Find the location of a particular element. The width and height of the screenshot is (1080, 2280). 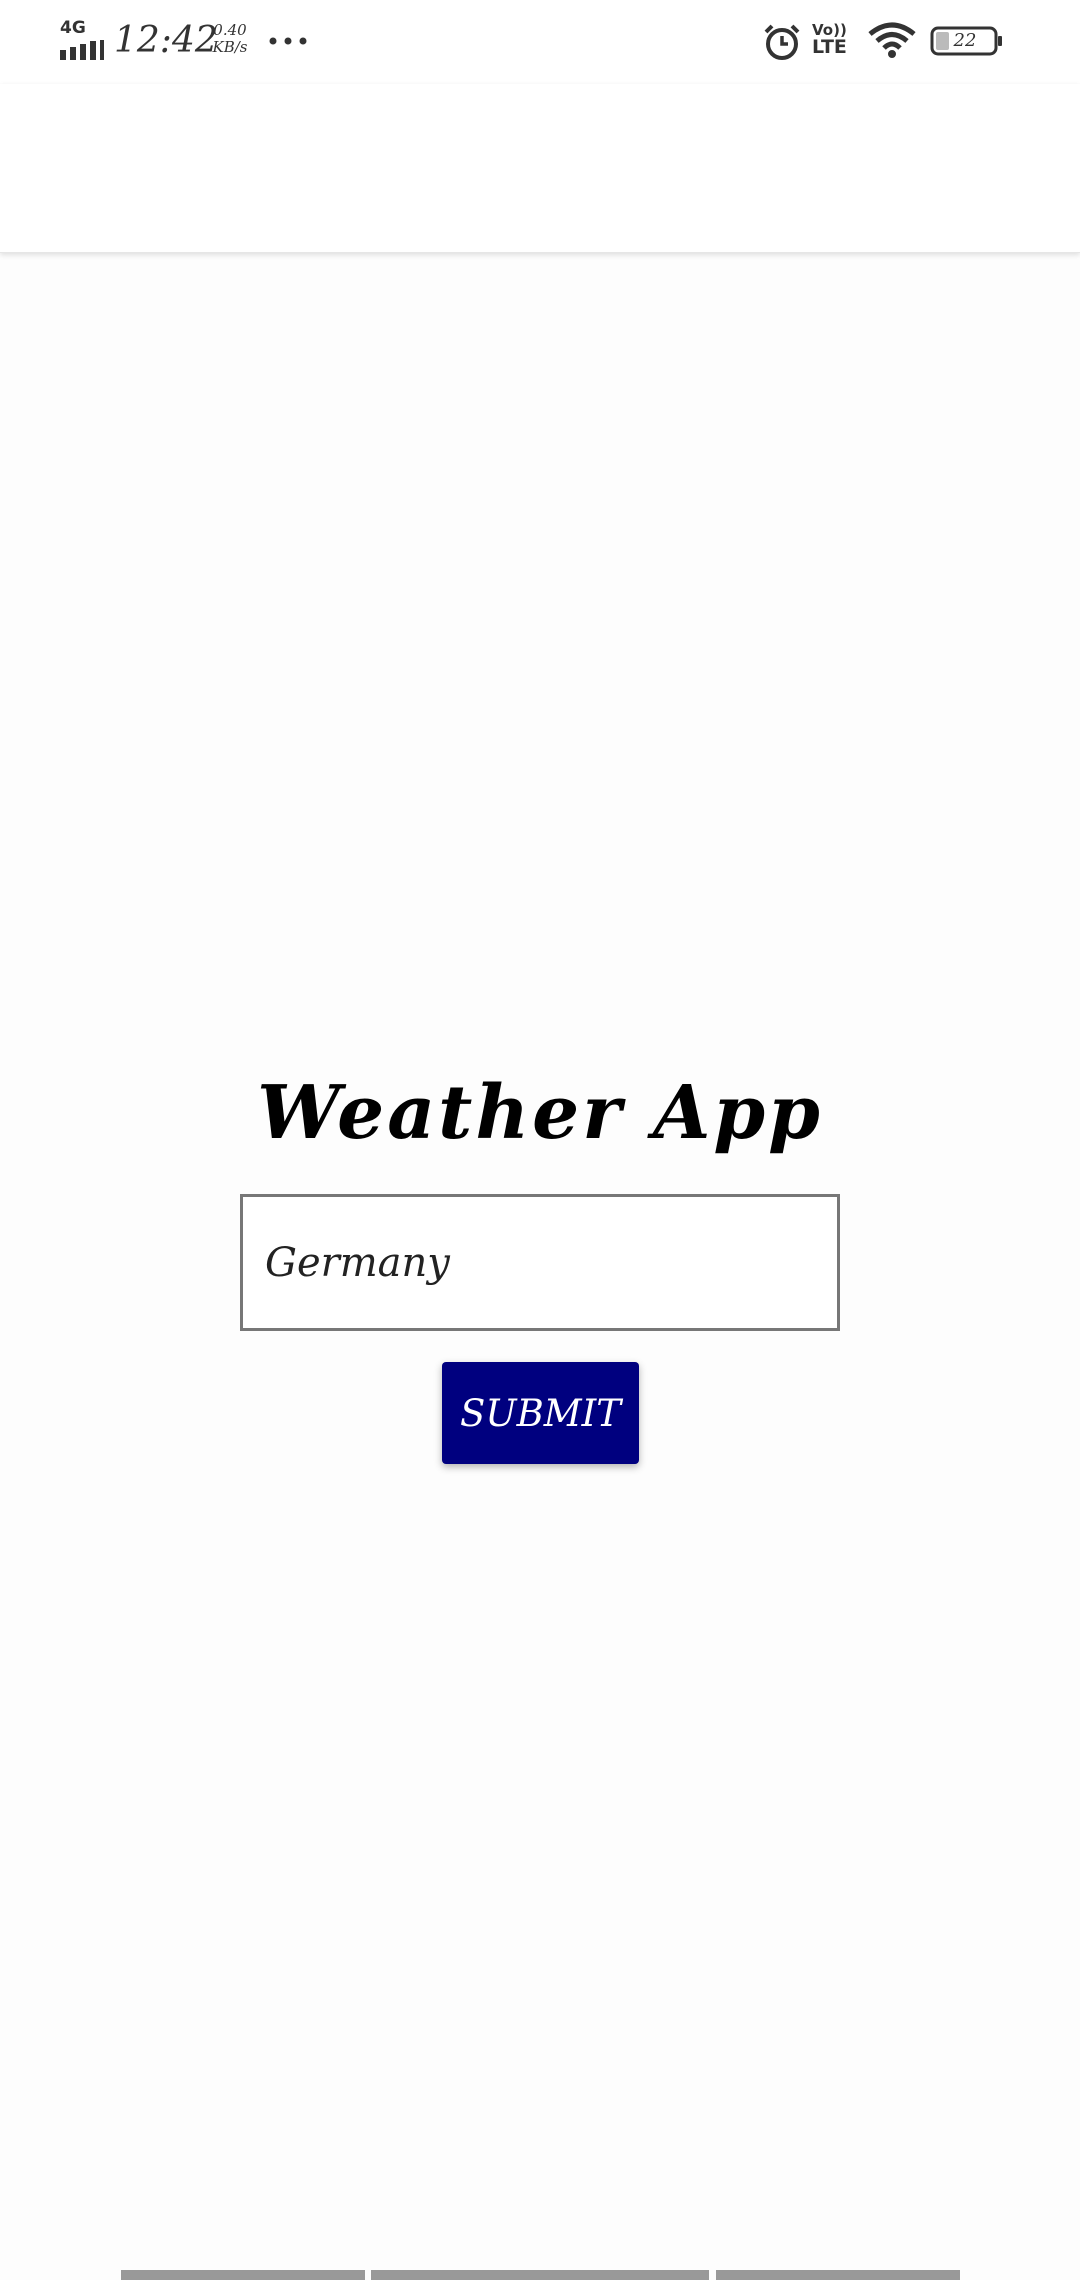

clock: 12:42 is located at coordinates (166, 40).